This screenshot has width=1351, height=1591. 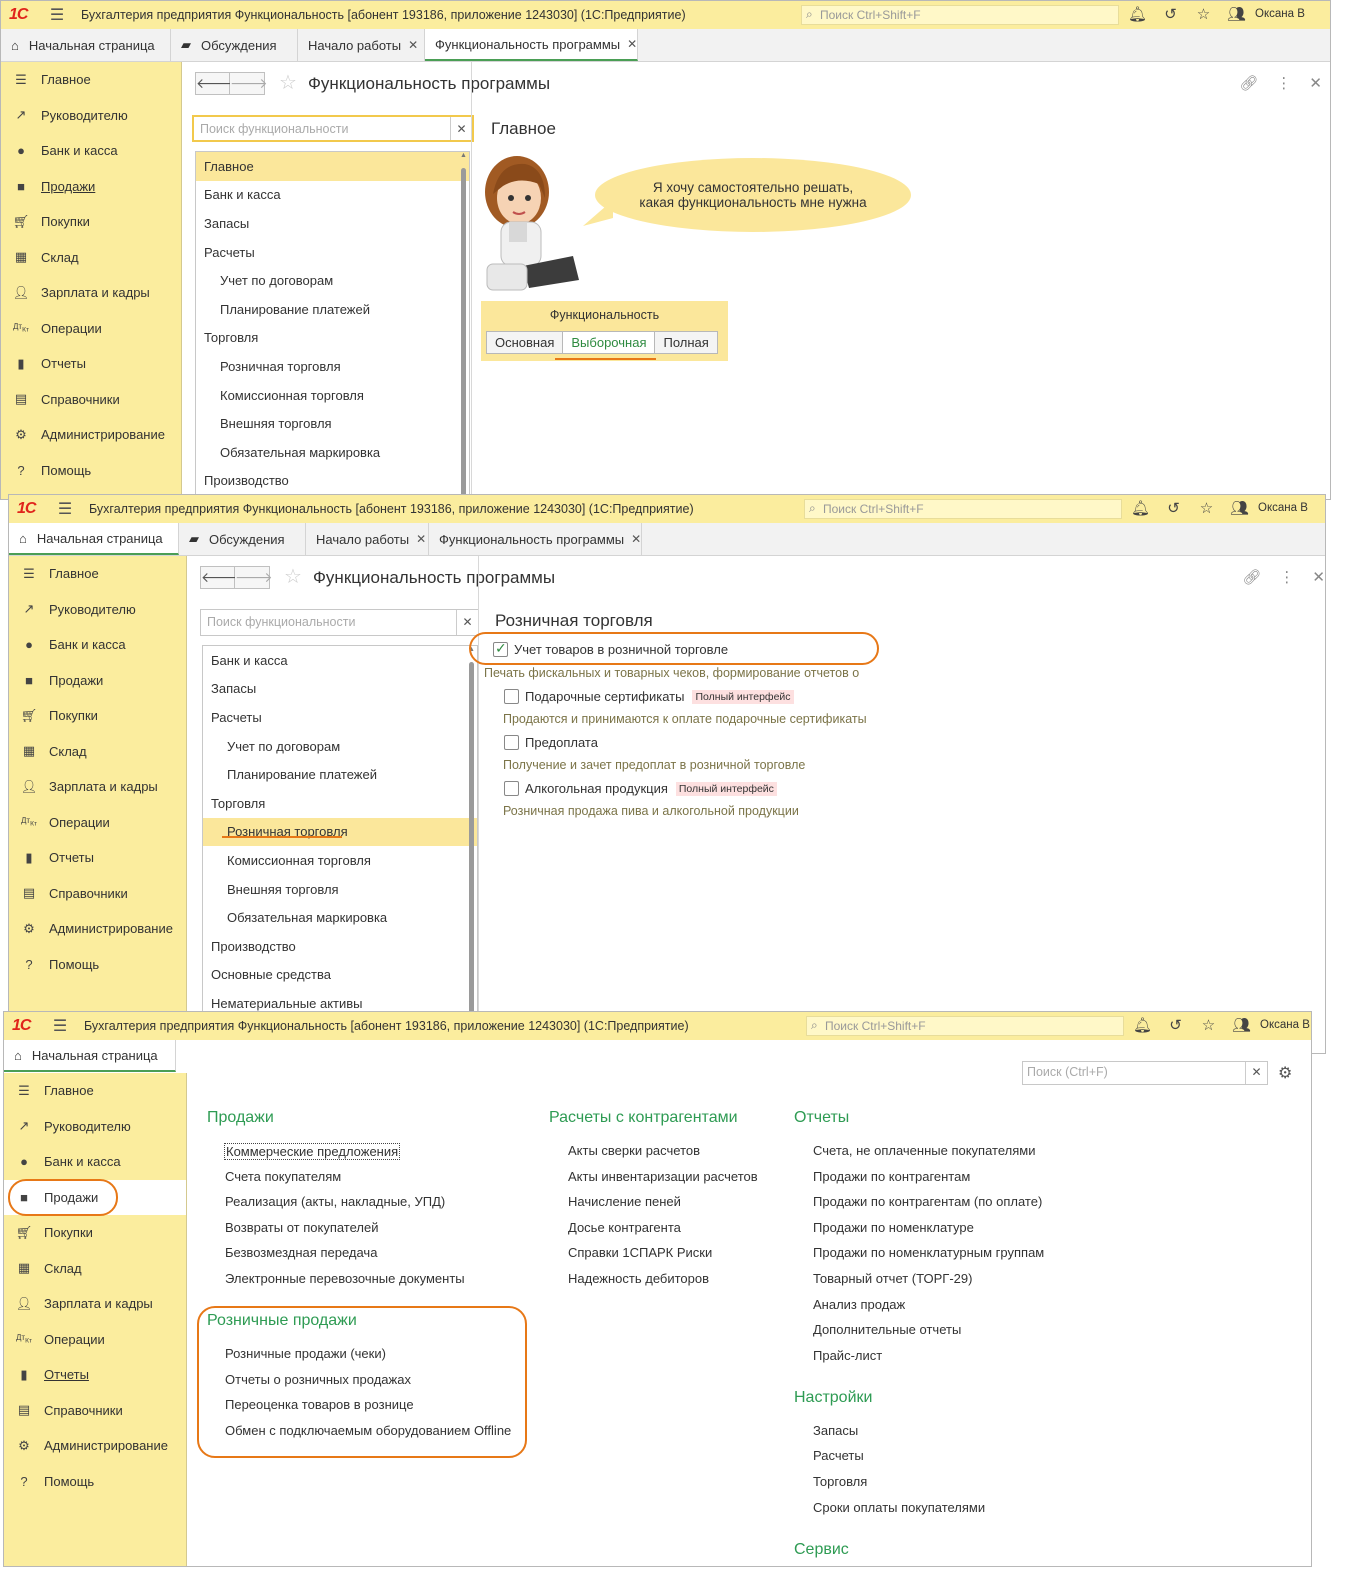 I want to click on link-settings-3: Сроки оплаты покупателями, so click(x=899, y=1507).